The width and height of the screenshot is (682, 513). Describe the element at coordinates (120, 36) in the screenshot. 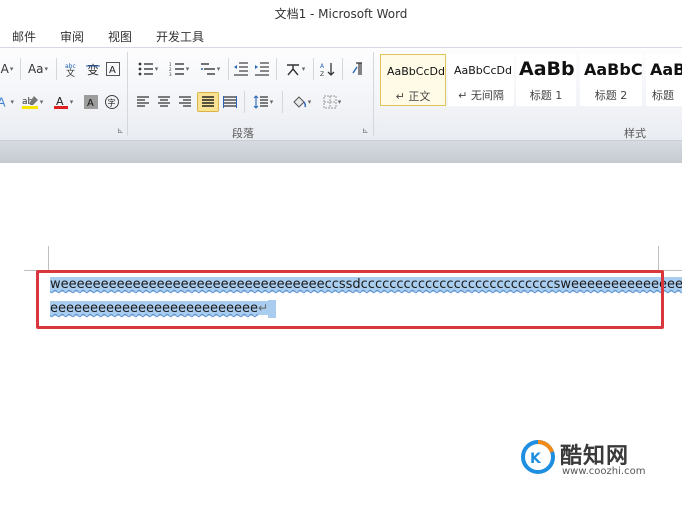

I see `tab-view: 视图` at that location.